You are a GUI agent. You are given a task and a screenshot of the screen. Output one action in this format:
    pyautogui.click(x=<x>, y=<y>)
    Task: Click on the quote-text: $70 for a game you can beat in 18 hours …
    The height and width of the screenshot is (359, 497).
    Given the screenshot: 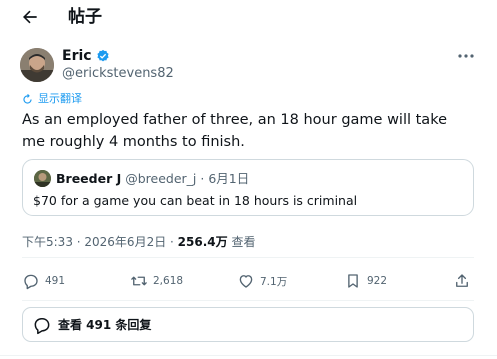 What is the action you would take?
    pyautogui.click(x=195, y=200)
    